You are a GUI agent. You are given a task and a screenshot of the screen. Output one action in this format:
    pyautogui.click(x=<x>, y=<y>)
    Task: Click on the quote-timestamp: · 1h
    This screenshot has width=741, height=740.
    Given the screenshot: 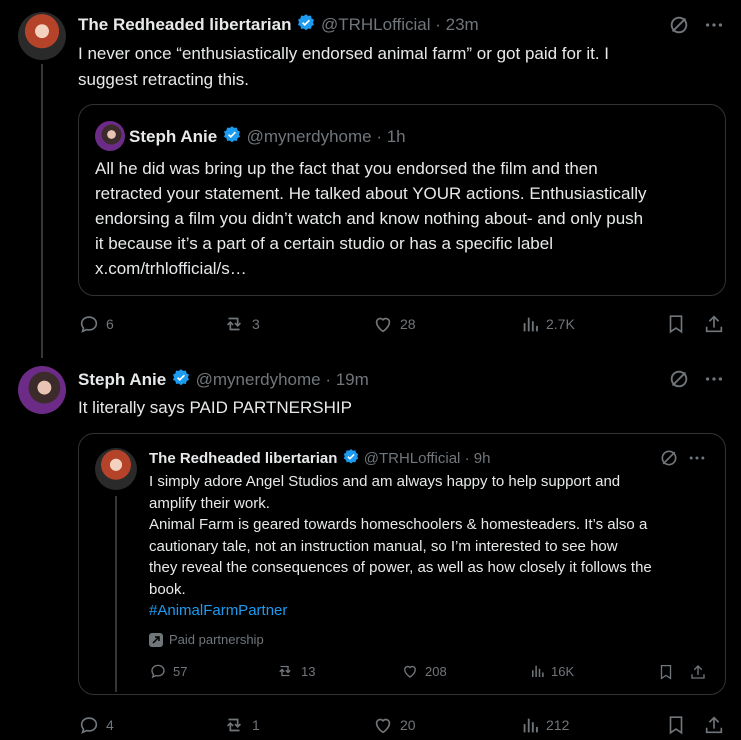 What is the action you would take?
    pyautogui.click(x=391, y=136)
    